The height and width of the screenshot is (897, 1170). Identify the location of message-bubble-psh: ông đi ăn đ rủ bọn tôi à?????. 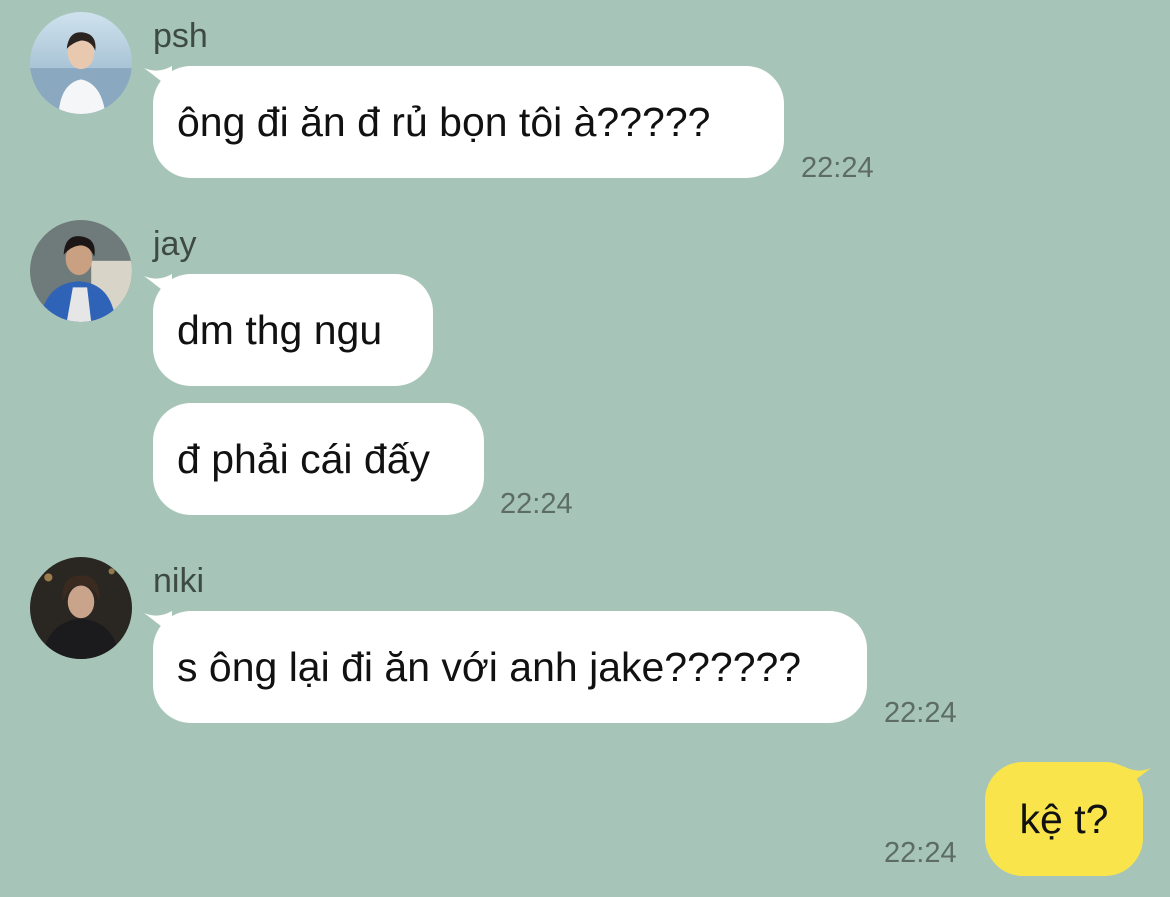
(468, 122).